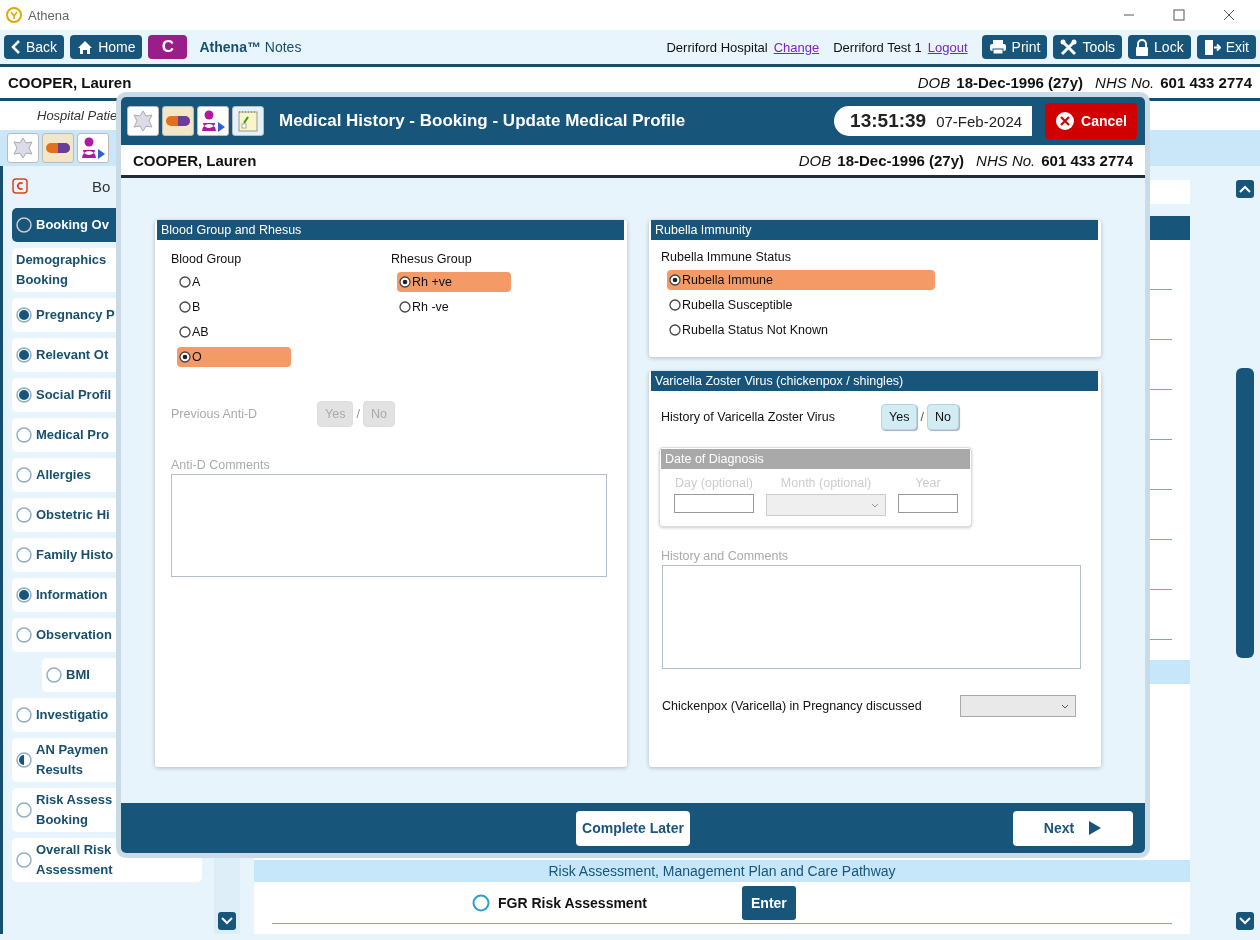 The image size is (1260, 940). What do you see at coordinates (77, 115) in the screenshot?
I see `patient-subheader: Hospital Patie` at bounding box center [77, 115].